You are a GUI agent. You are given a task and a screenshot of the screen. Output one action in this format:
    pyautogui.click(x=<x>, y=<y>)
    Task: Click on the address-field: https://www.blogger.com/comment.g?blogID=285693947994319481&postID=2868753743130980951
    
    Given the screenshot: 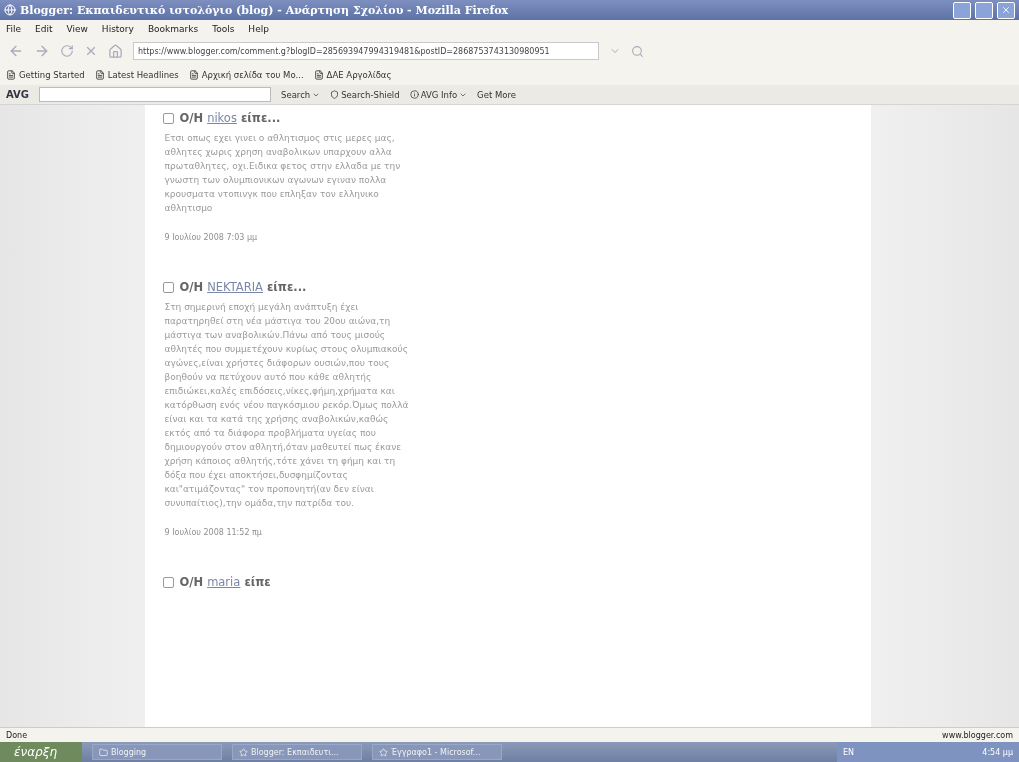 What is the action you would take?
    pyautogui.click(x=366, y=51)
    